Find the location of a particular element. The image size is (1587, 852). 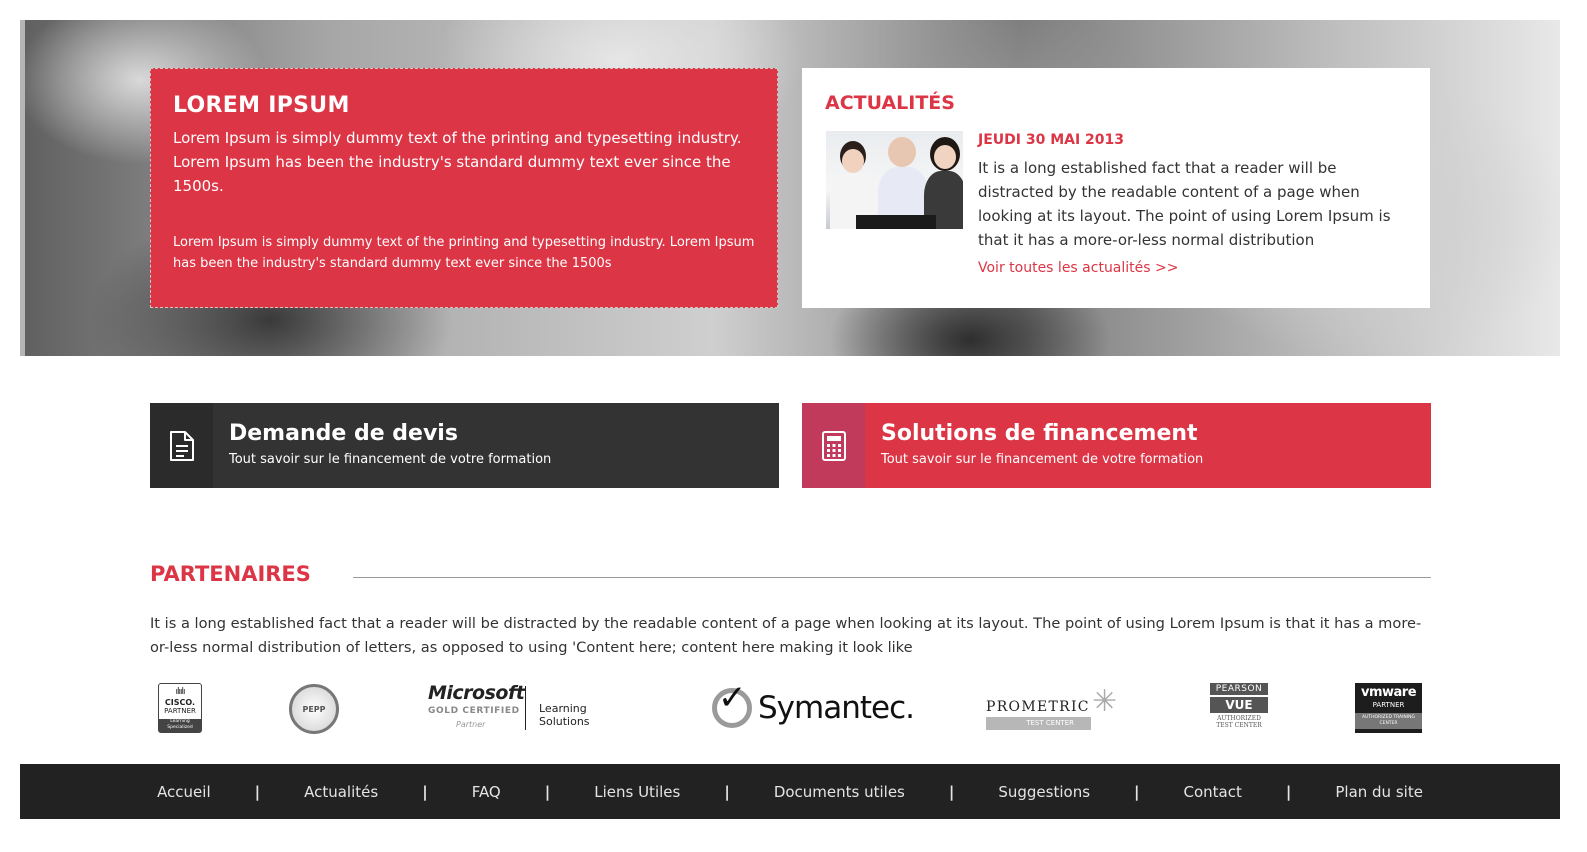

news-title: ACTUALITÉS is located at coordinates (890, 103).